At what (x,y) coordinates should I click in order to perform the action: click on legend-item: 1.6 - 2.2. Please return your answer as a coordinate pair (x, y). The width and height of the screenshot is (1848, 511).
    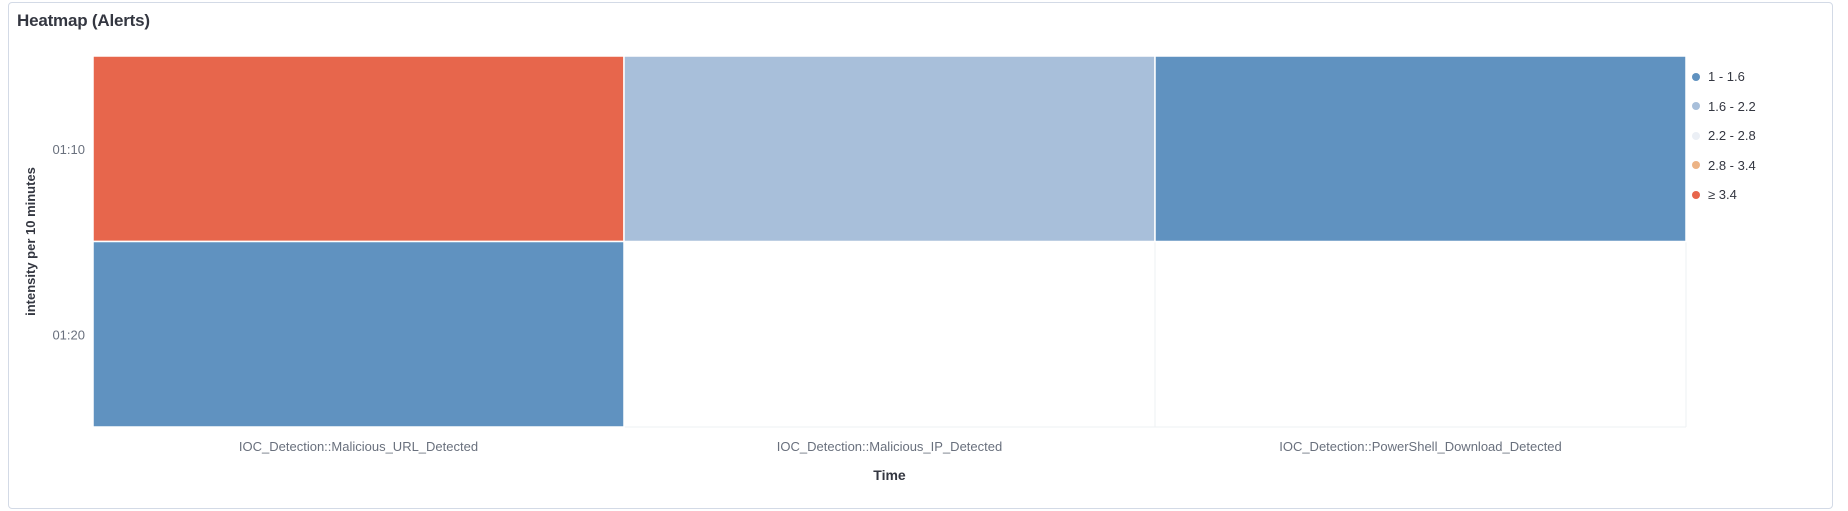
    Looking at the image, I should click on (1724, 107).